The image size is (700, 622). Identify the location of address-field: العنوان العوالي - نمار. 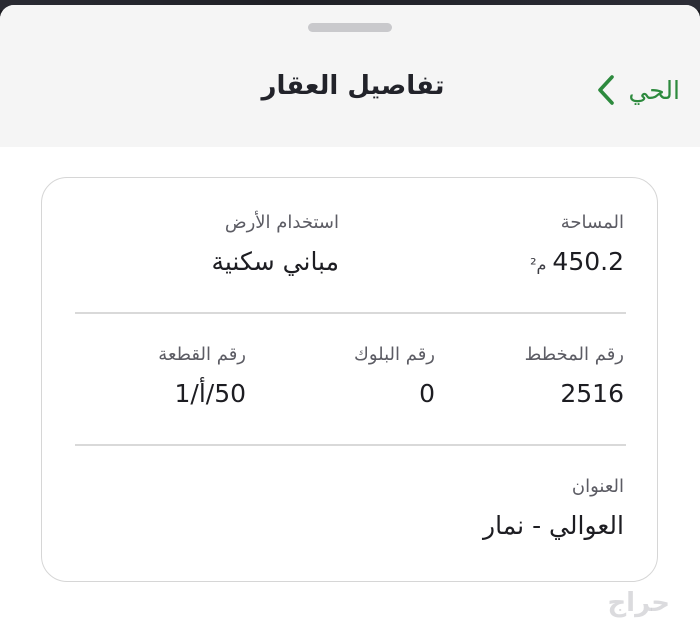
(553, 508).